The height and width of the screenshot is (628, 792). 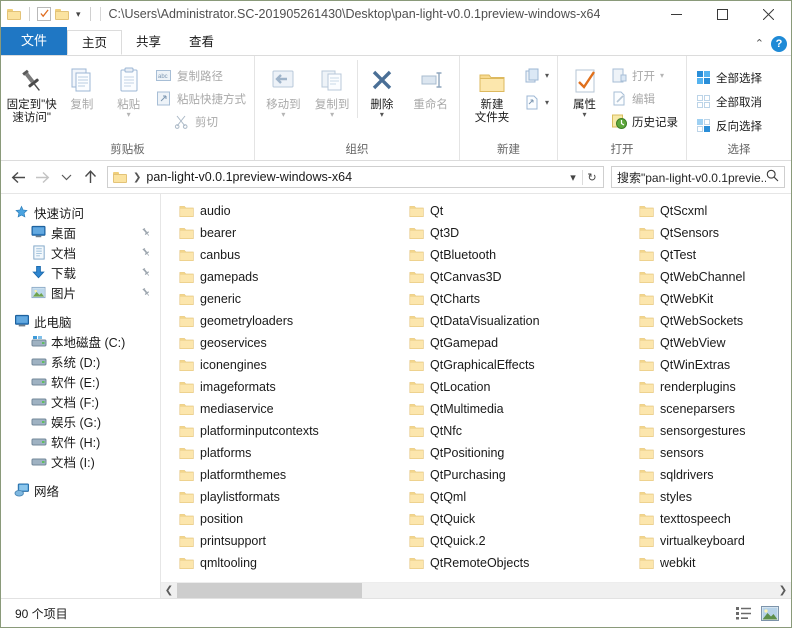 I want to click on file-list-item: imageformats, so click(x=284, y=387).